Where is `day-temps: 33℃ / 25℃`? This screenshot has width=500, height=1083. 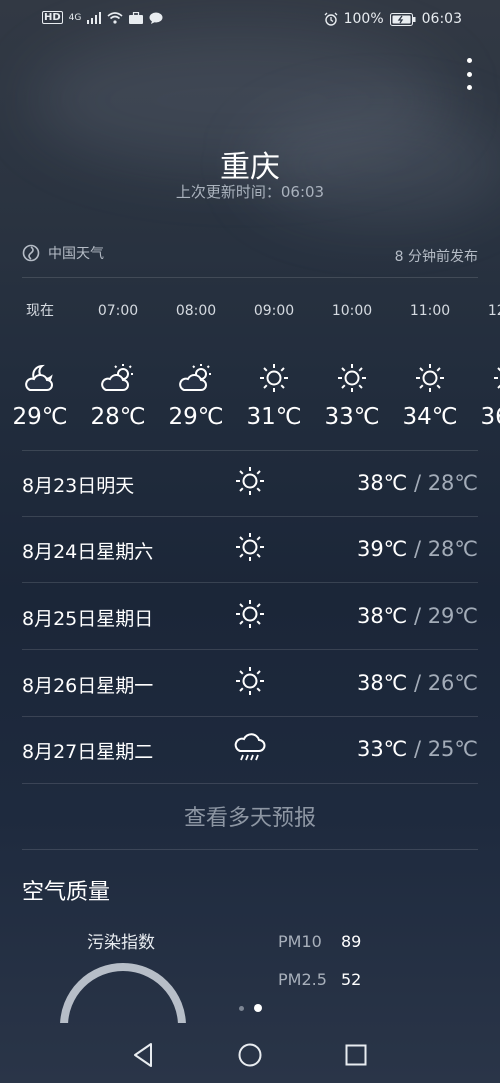
day-temps: 33℃ / 25℃ is located at coordinates (417, 749).